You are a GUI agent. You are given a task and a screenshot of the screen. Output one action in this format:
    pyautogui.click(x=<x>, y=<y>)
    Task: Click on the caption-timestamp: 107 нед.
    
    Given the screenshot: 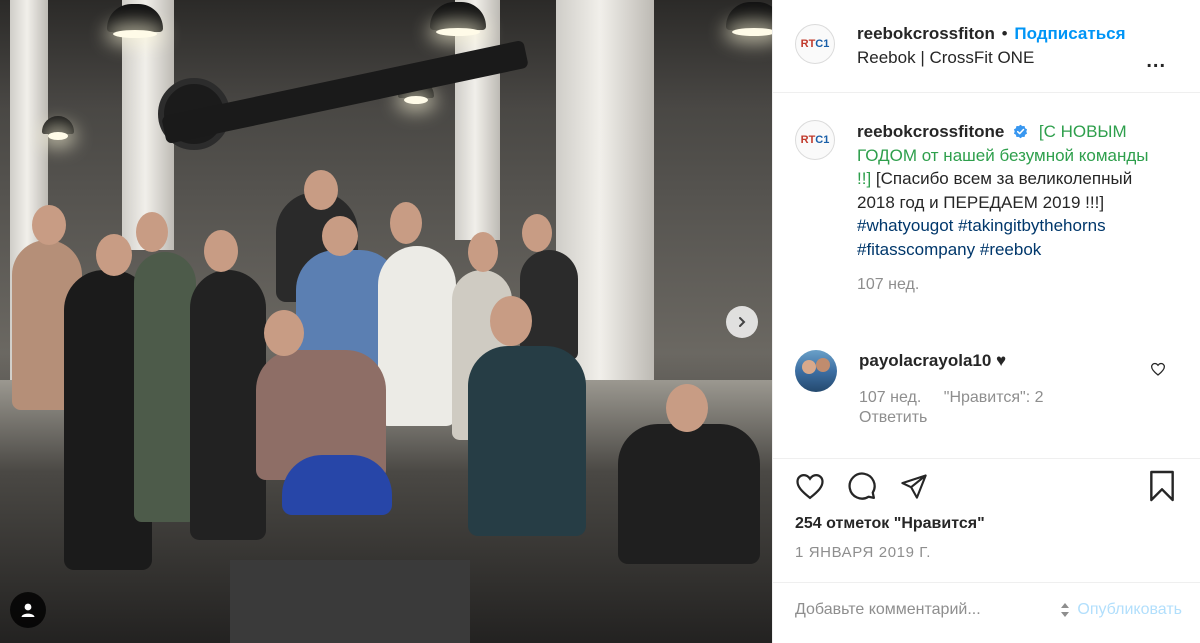 What is the action you would take?
    pyautogui.click(x=1007, y=285)
    